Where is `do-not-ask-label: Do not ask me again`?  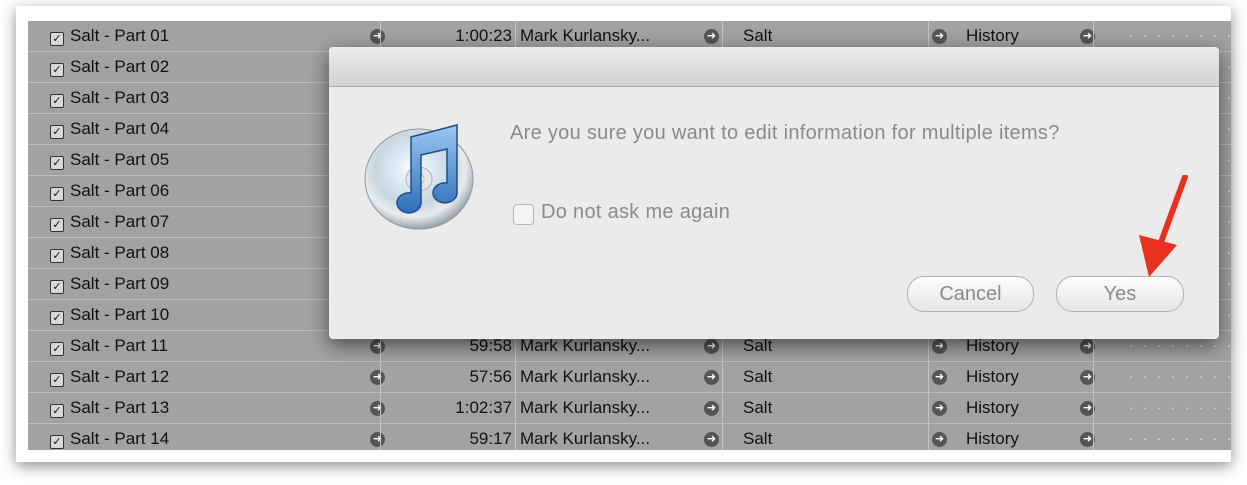
do-not-ask-label: Do not ask me again is located at coordinates (635, 212).